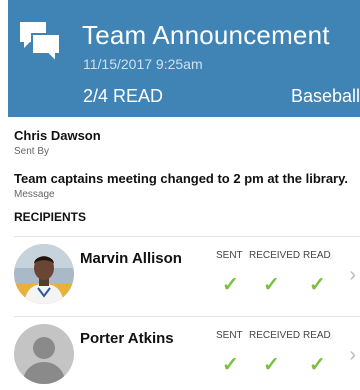  What do you see at coordinates (57, 135) in the screenshot?
I see `sender-name: Chris Dawson` at bounding box center [57, 135].